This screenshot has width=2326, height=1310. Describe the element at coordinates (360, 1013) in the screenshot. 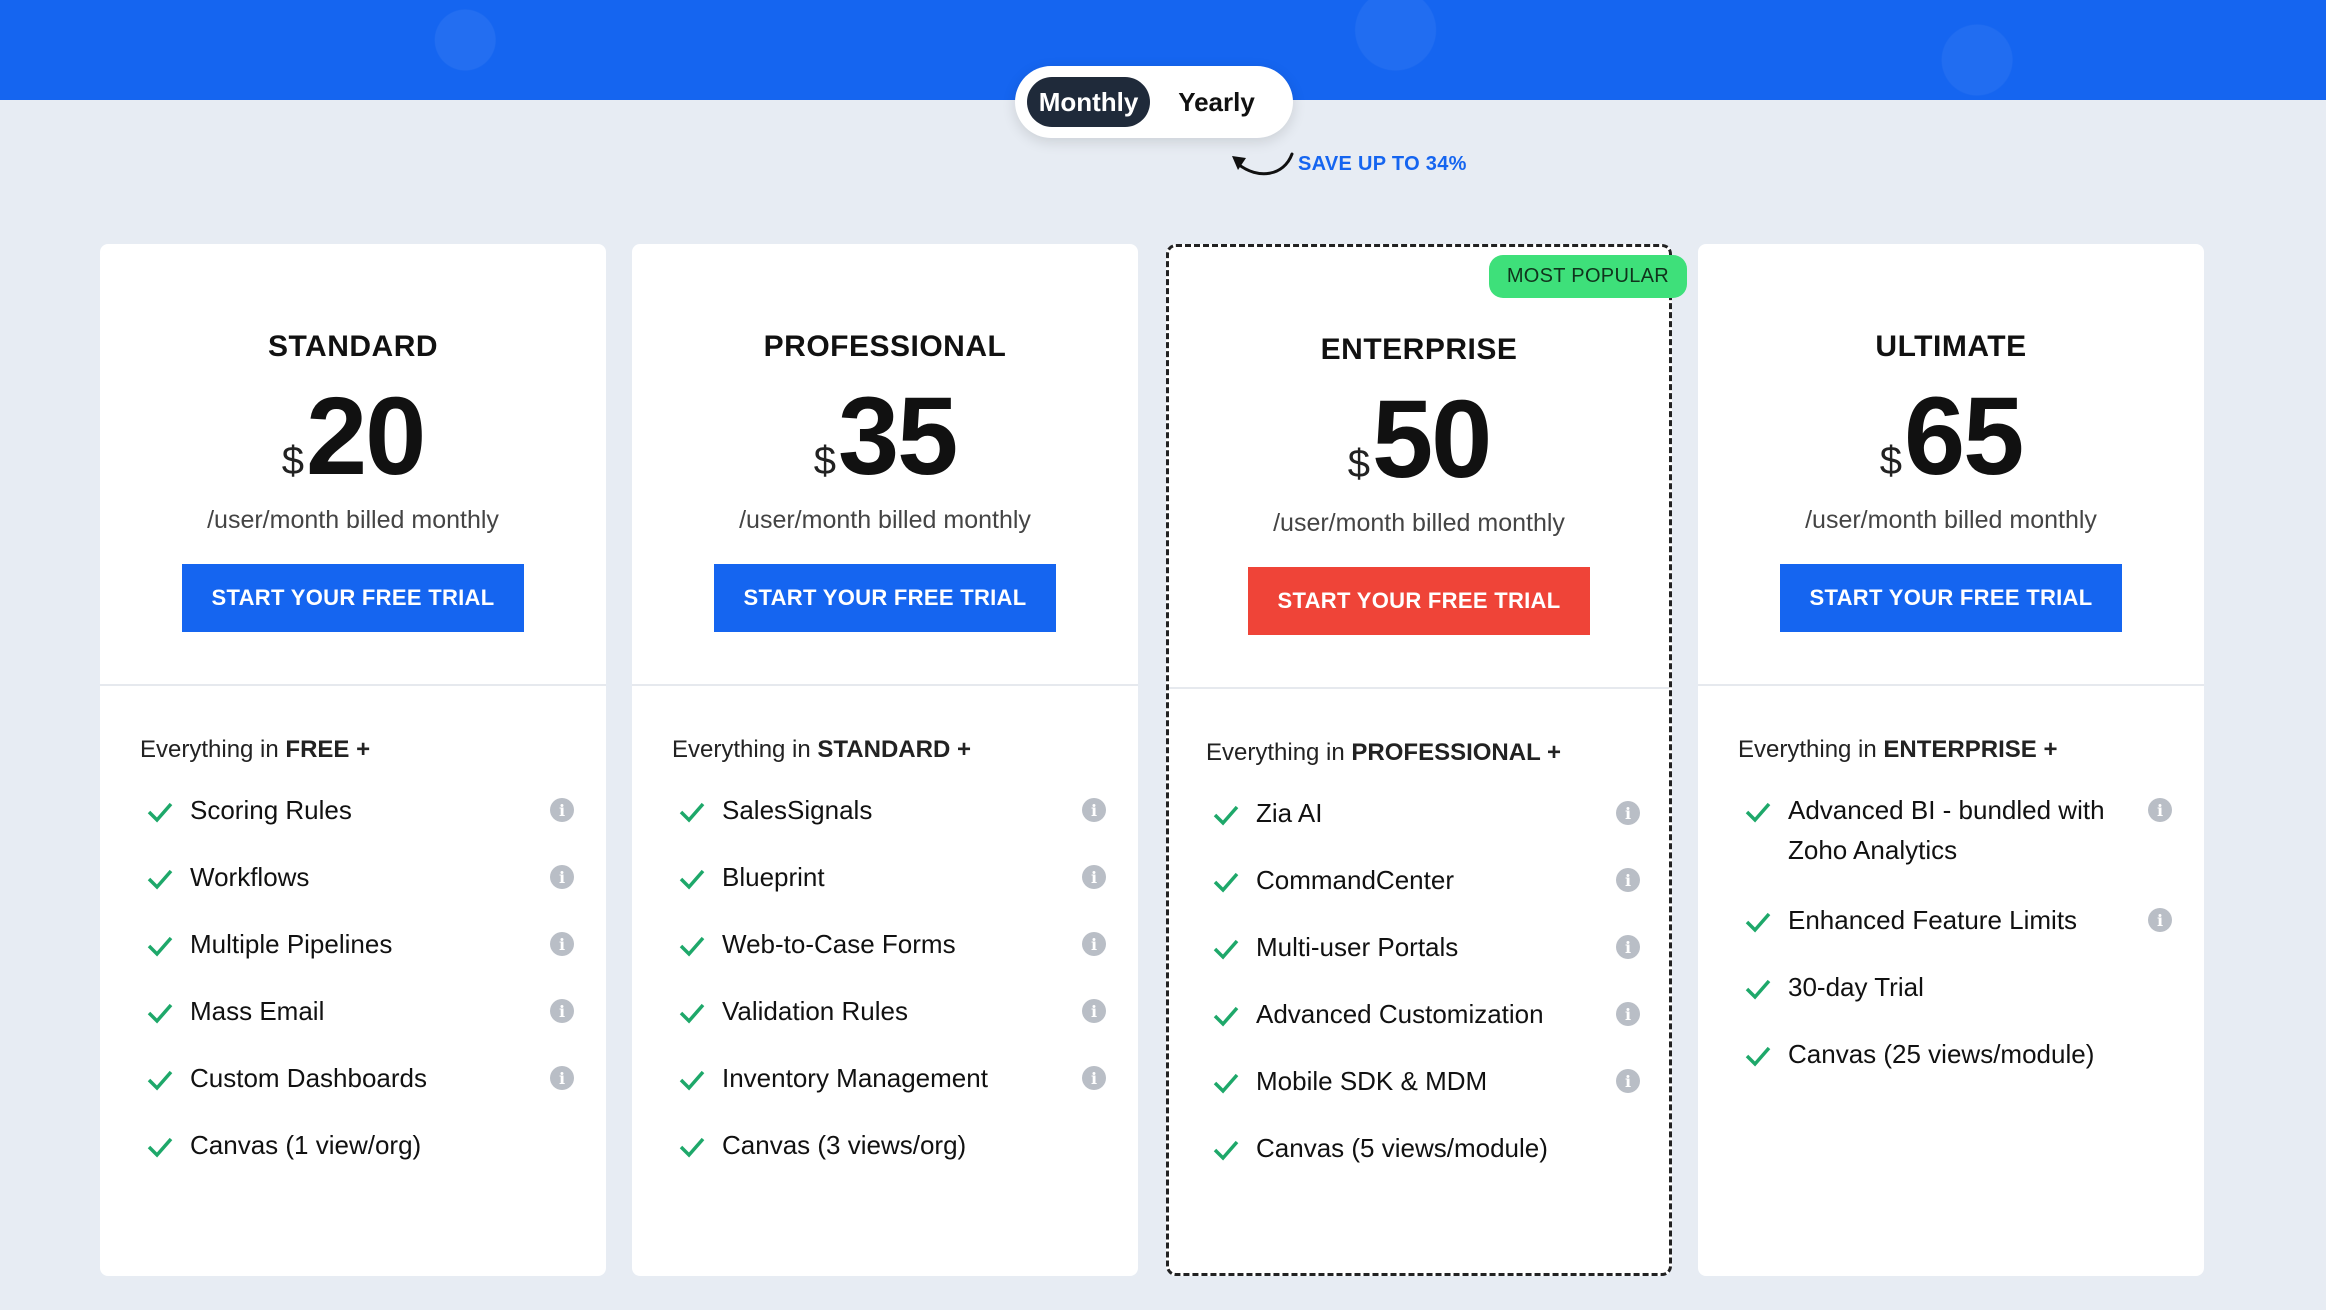

I see `feature-item: Mass Email i` at that location.